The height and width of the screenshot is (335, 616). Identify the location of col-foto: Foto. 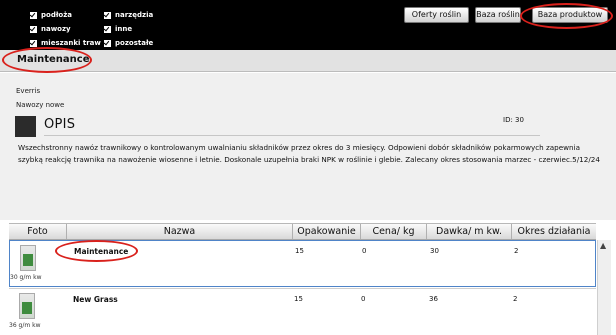
(38, 231).